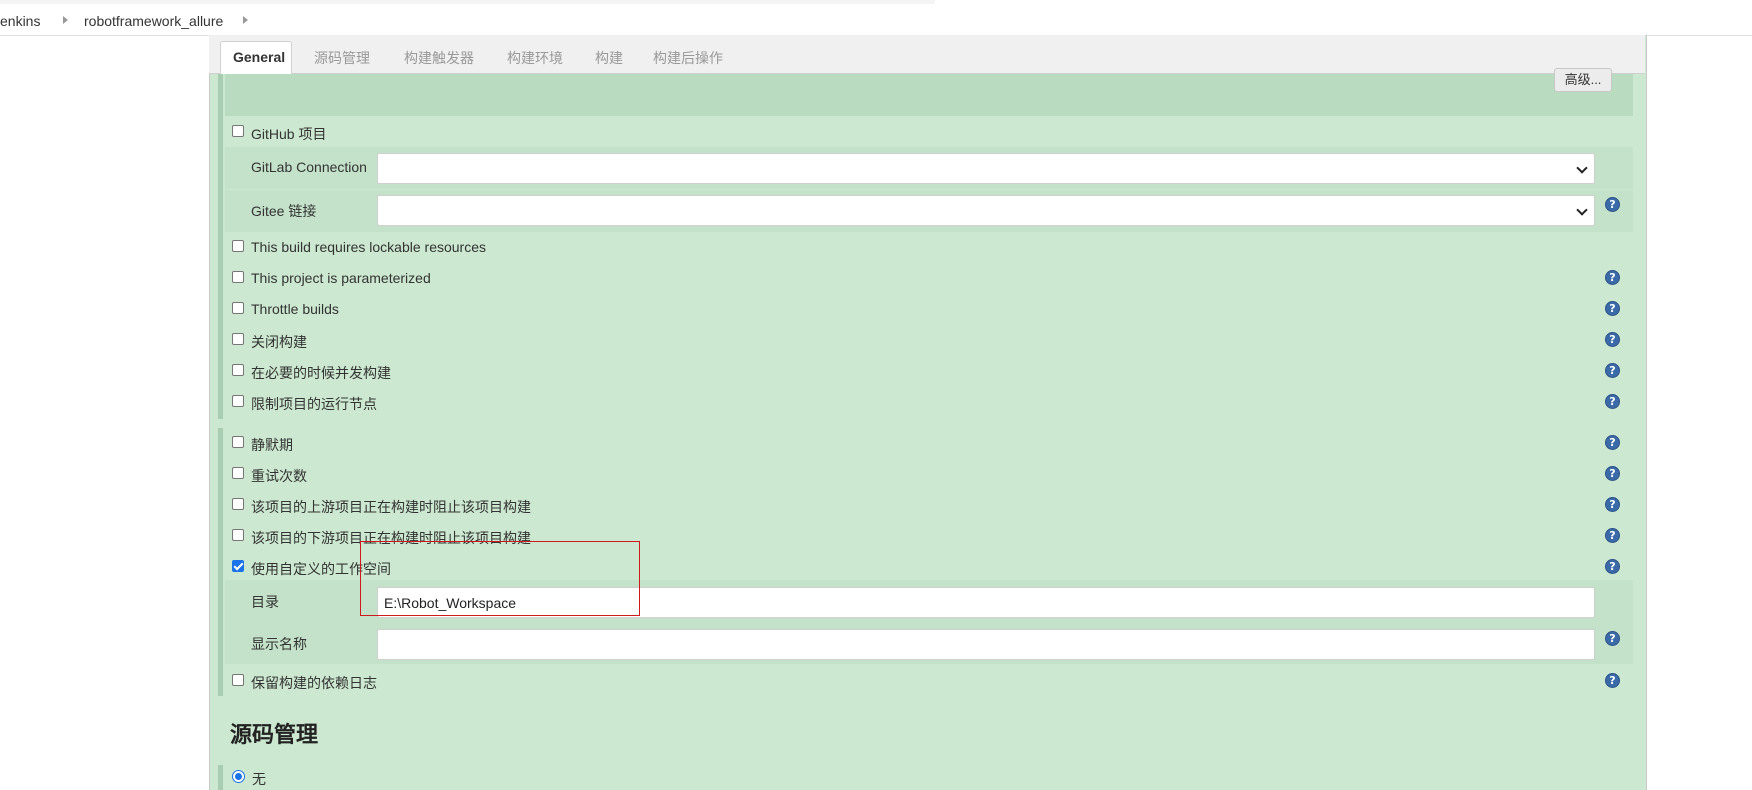 This screenshot has height=790, width=1752. Describe the element at coordinates (309, 167) in the screenshot. I see `gitlab-connection-label: GitLab Connection` at that location.